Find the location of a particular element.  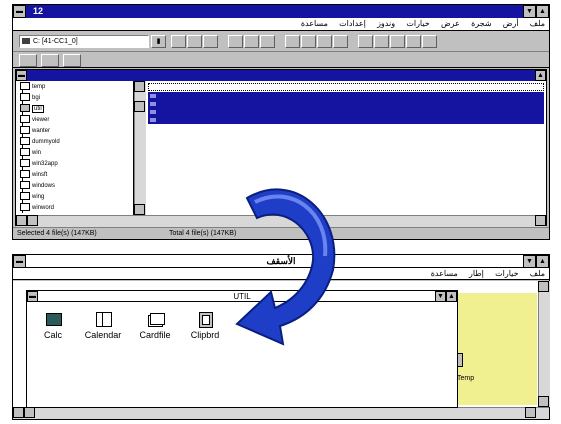

window-title: ‏12 is located at coordinates (38, 11).